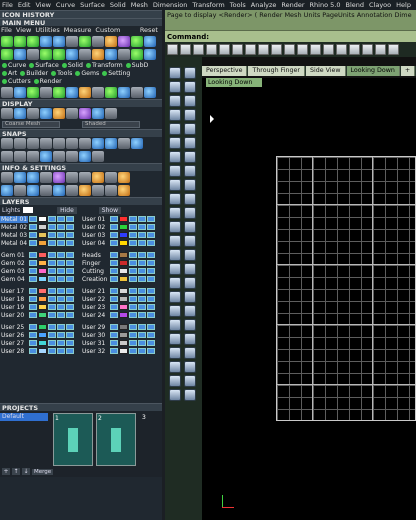  What do you see at coordinates (59, 143) in the screenshot?
I see `cen-snap-icon` at bounding box center [59, 143].